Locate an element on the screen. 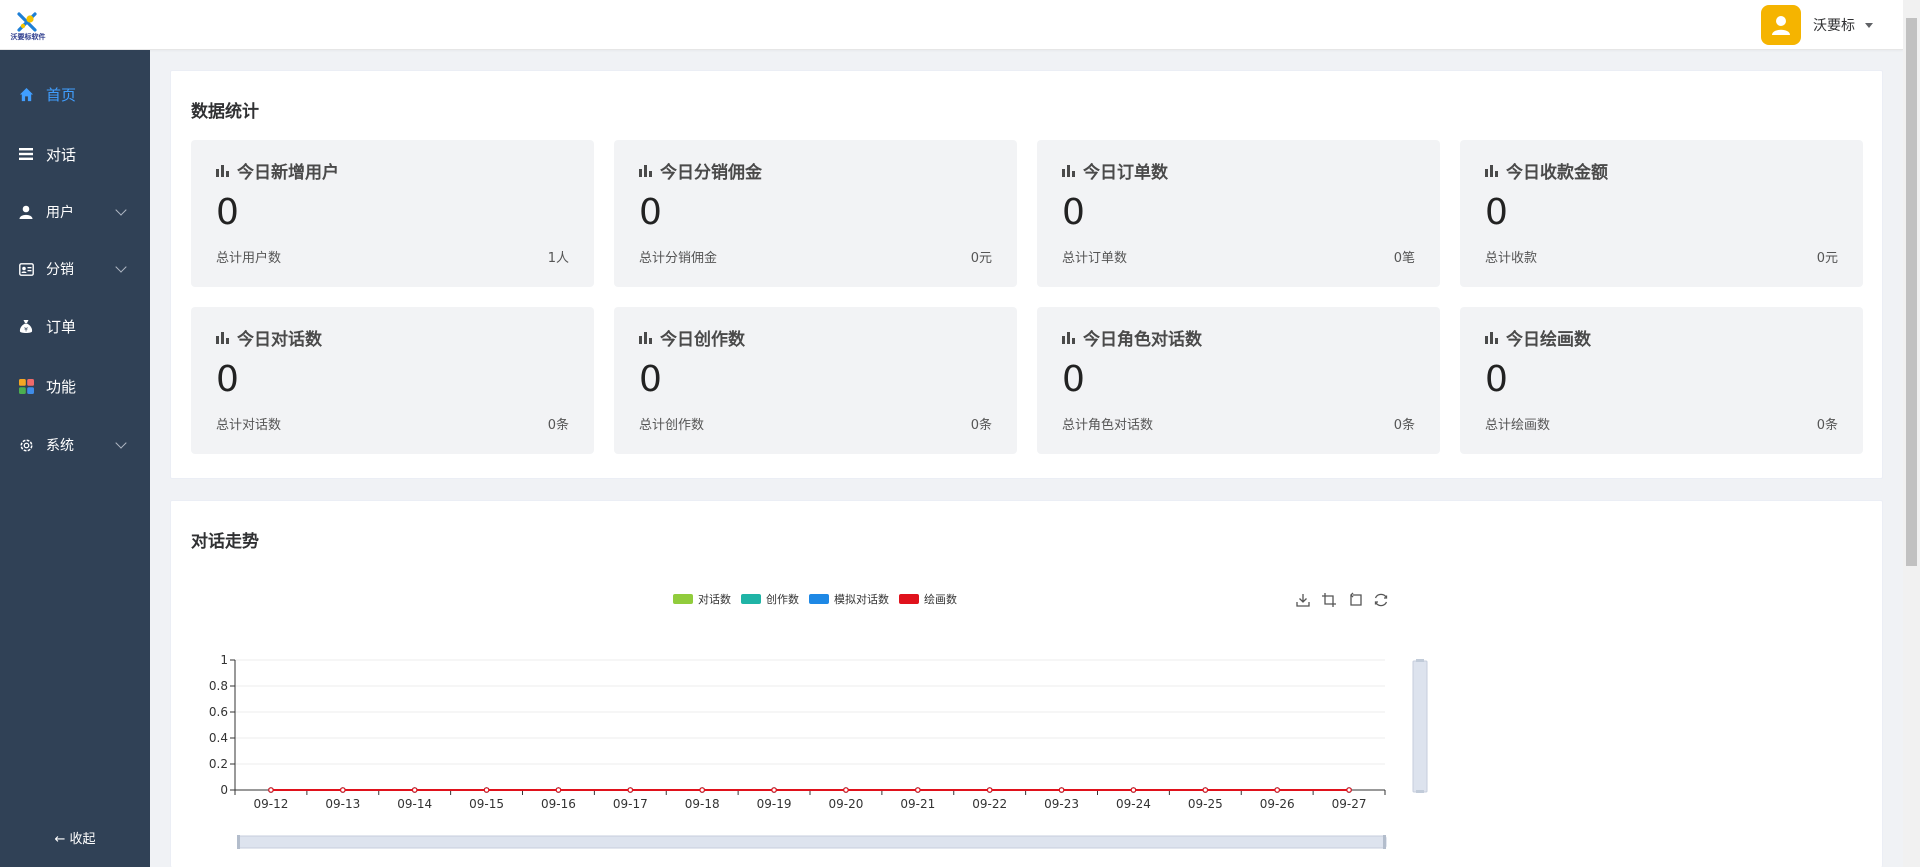 Image resolution: width=1920 pixels, height=867 pixels. stat-sub-label: 总计分销佣金 is located at coordinates (678, 258).